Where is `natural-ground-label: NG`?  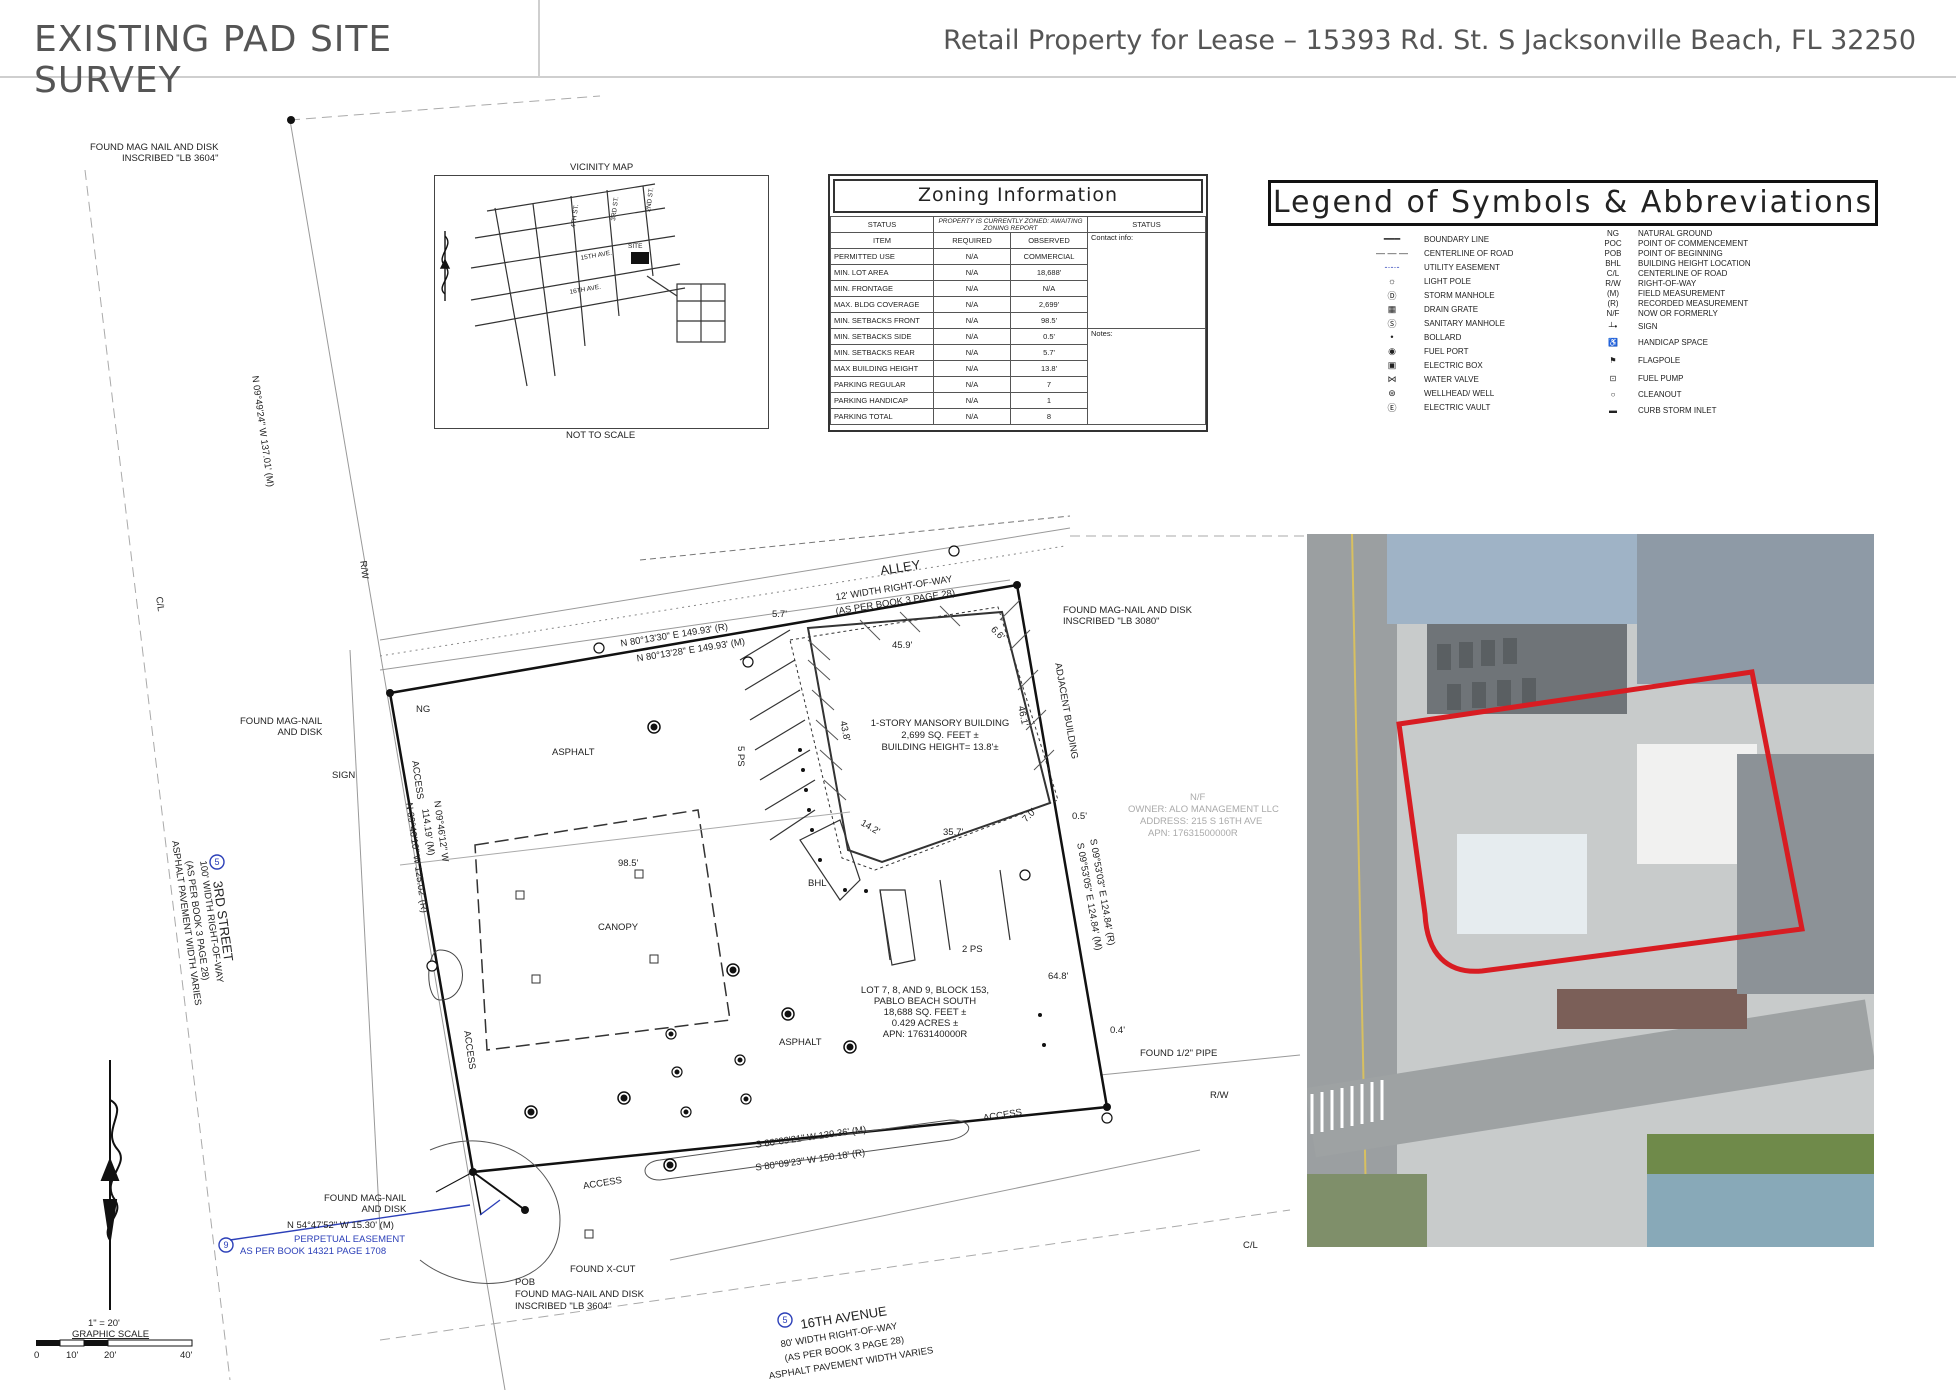 natural-ground-label: NG is located at coordinates (423, 709).